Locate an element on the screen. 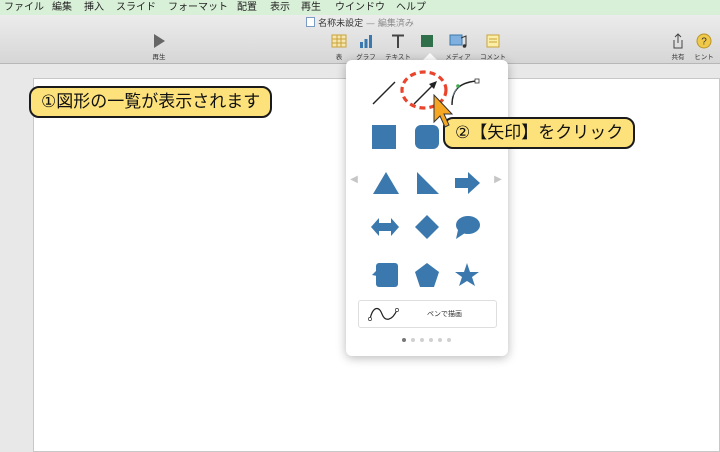 Image resolution: width=720 pixels, height=452 pixels. diamond-shape is located at coordinates (427, 227).